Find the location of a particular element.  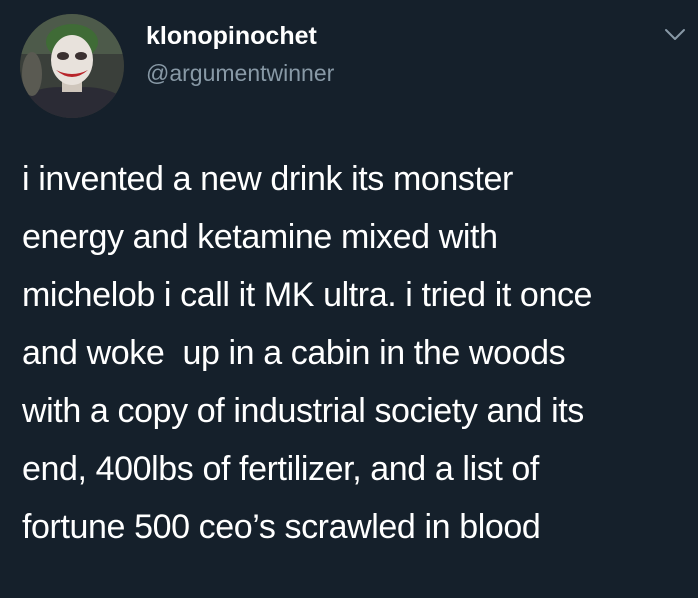

joker-face-avatar-icon is located at coordinates (72, 66).